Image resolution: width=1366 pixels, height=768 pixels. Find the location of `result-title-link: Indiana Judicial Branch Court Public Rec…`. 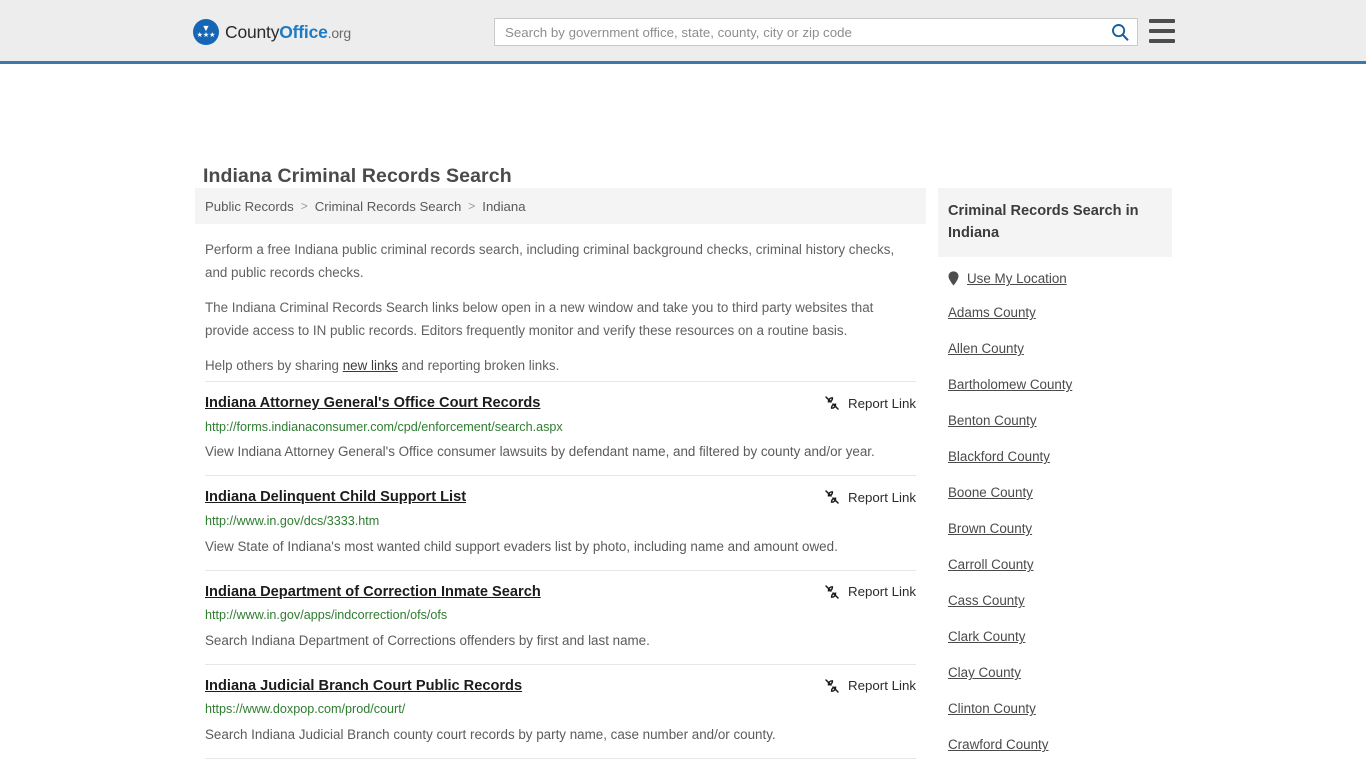

result-title-link: Indiana Judicial Branch Court Public Rec… is located at coordinates (363, 687).